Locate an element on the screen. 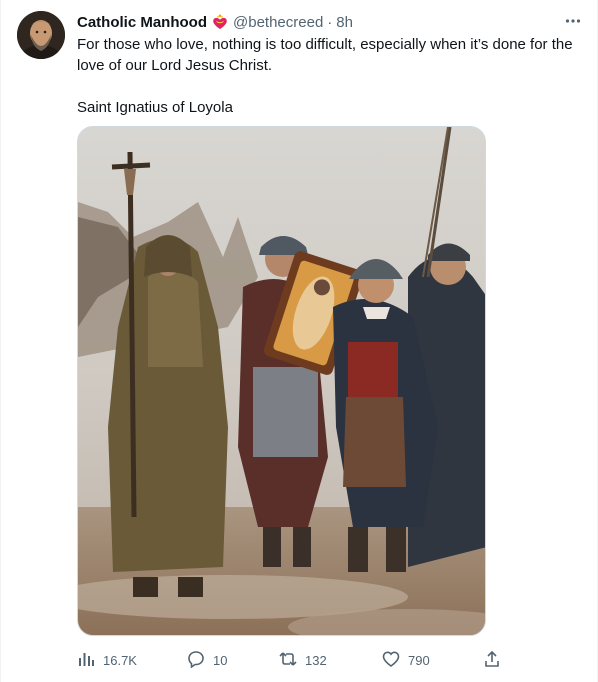 The width and height of the screenshot is (598, 682). retweet-count: 132 is located at coordinates (316, 660).